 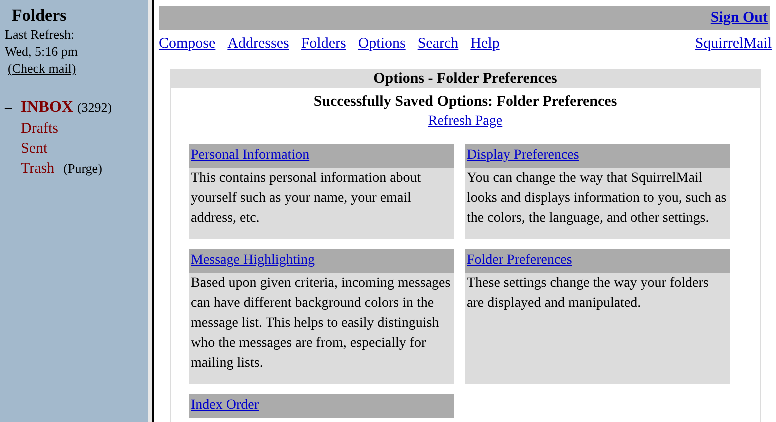 I want to click on folder-link: INBOX, so click(x=47, y=108).